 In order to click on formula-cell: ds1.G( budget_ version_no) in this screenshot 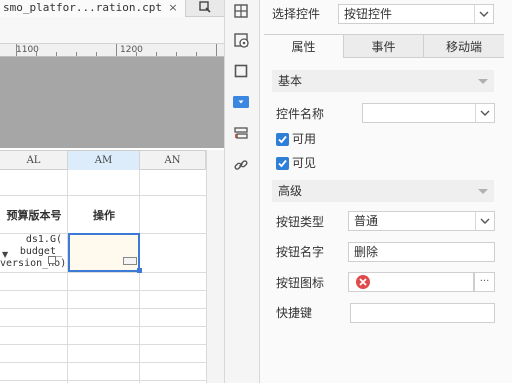, I will do `click(34, 253)`.